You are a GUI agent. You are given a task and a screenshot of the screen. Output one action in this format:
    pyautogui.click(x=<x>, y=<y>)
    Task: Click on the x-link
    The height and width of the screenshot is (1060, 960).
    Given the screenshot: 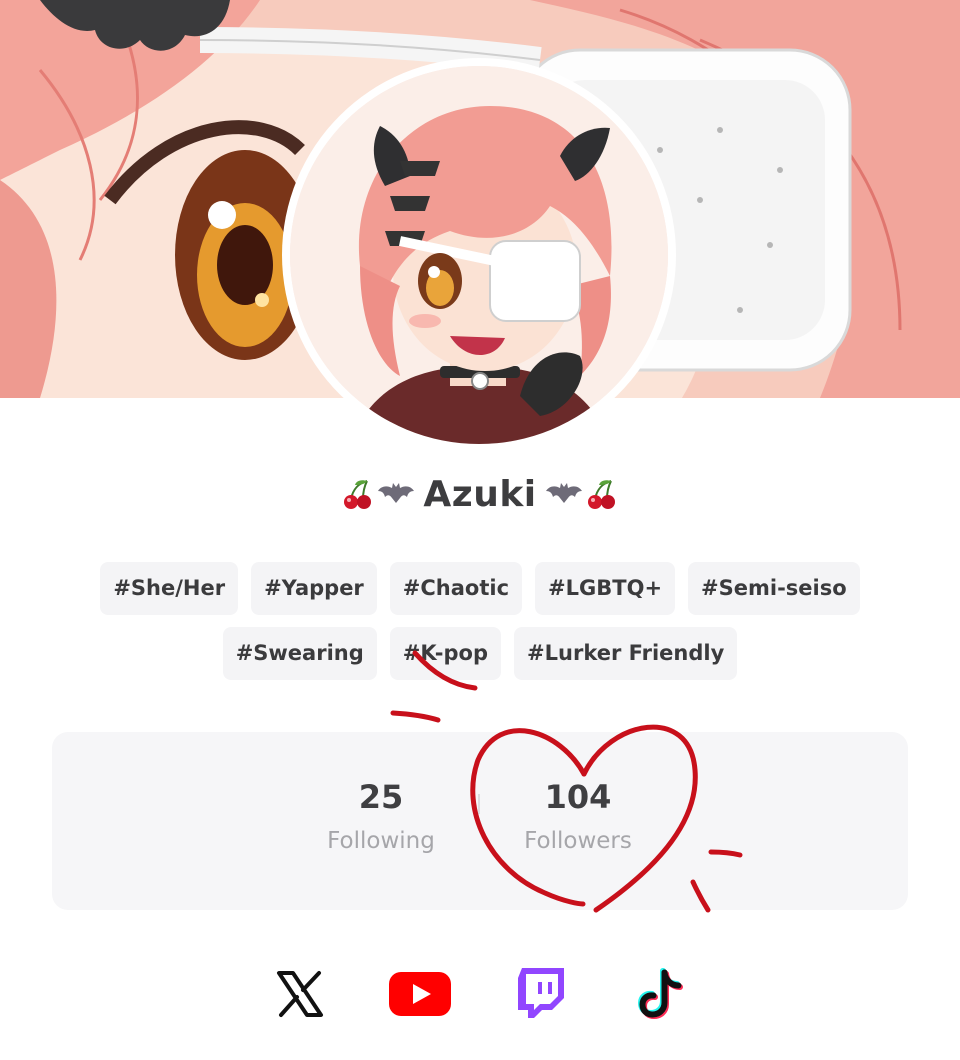 What is the action you would take?
    pyautogui.click(x=300, y=994)
    